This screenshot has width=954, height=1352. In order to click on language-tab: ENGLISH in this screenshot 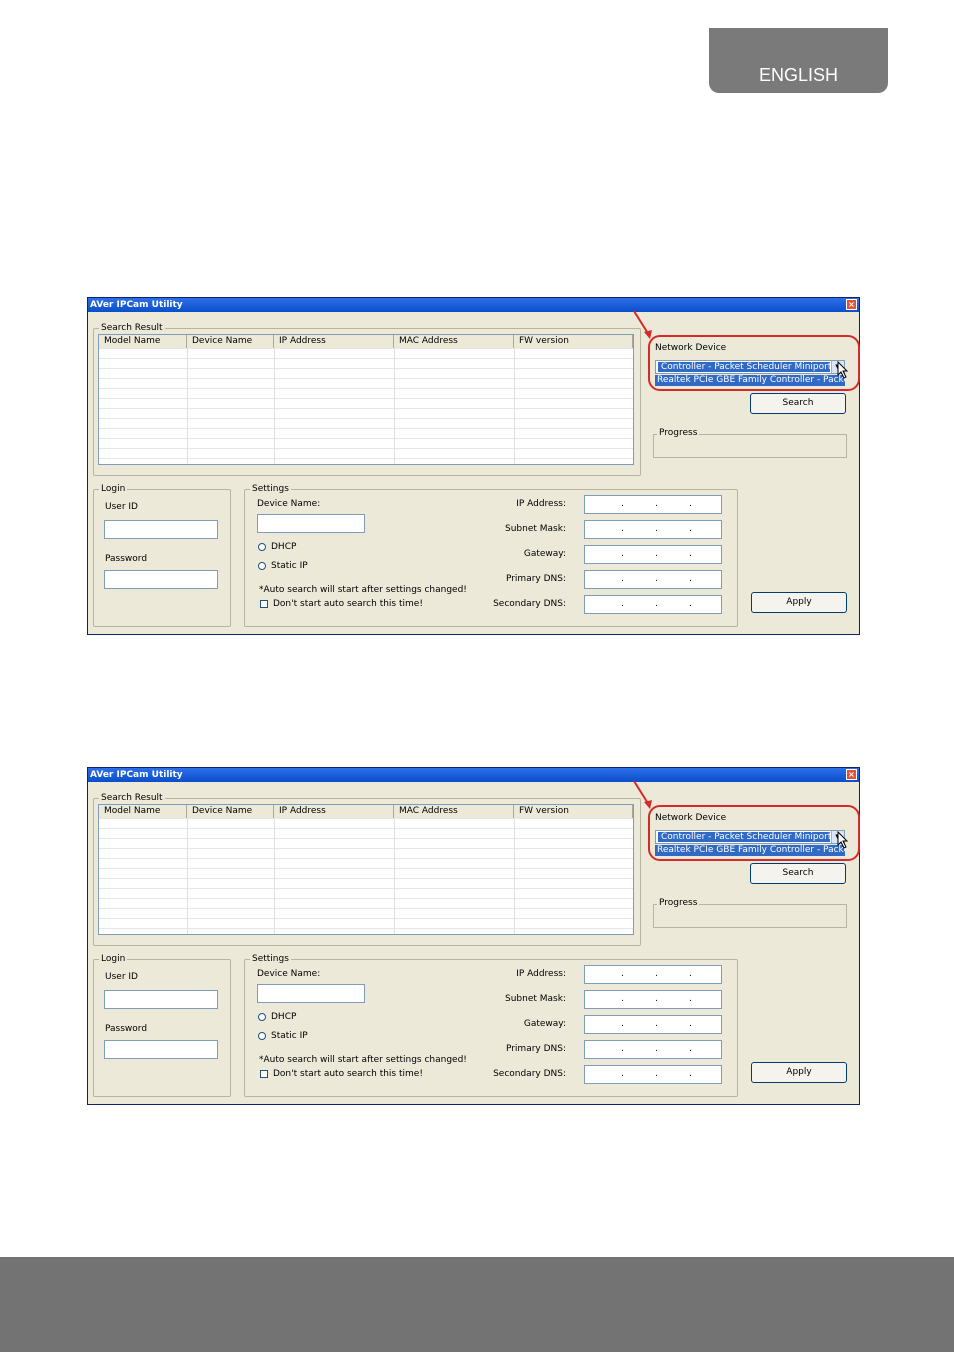, I will do `click(798, 60)`.